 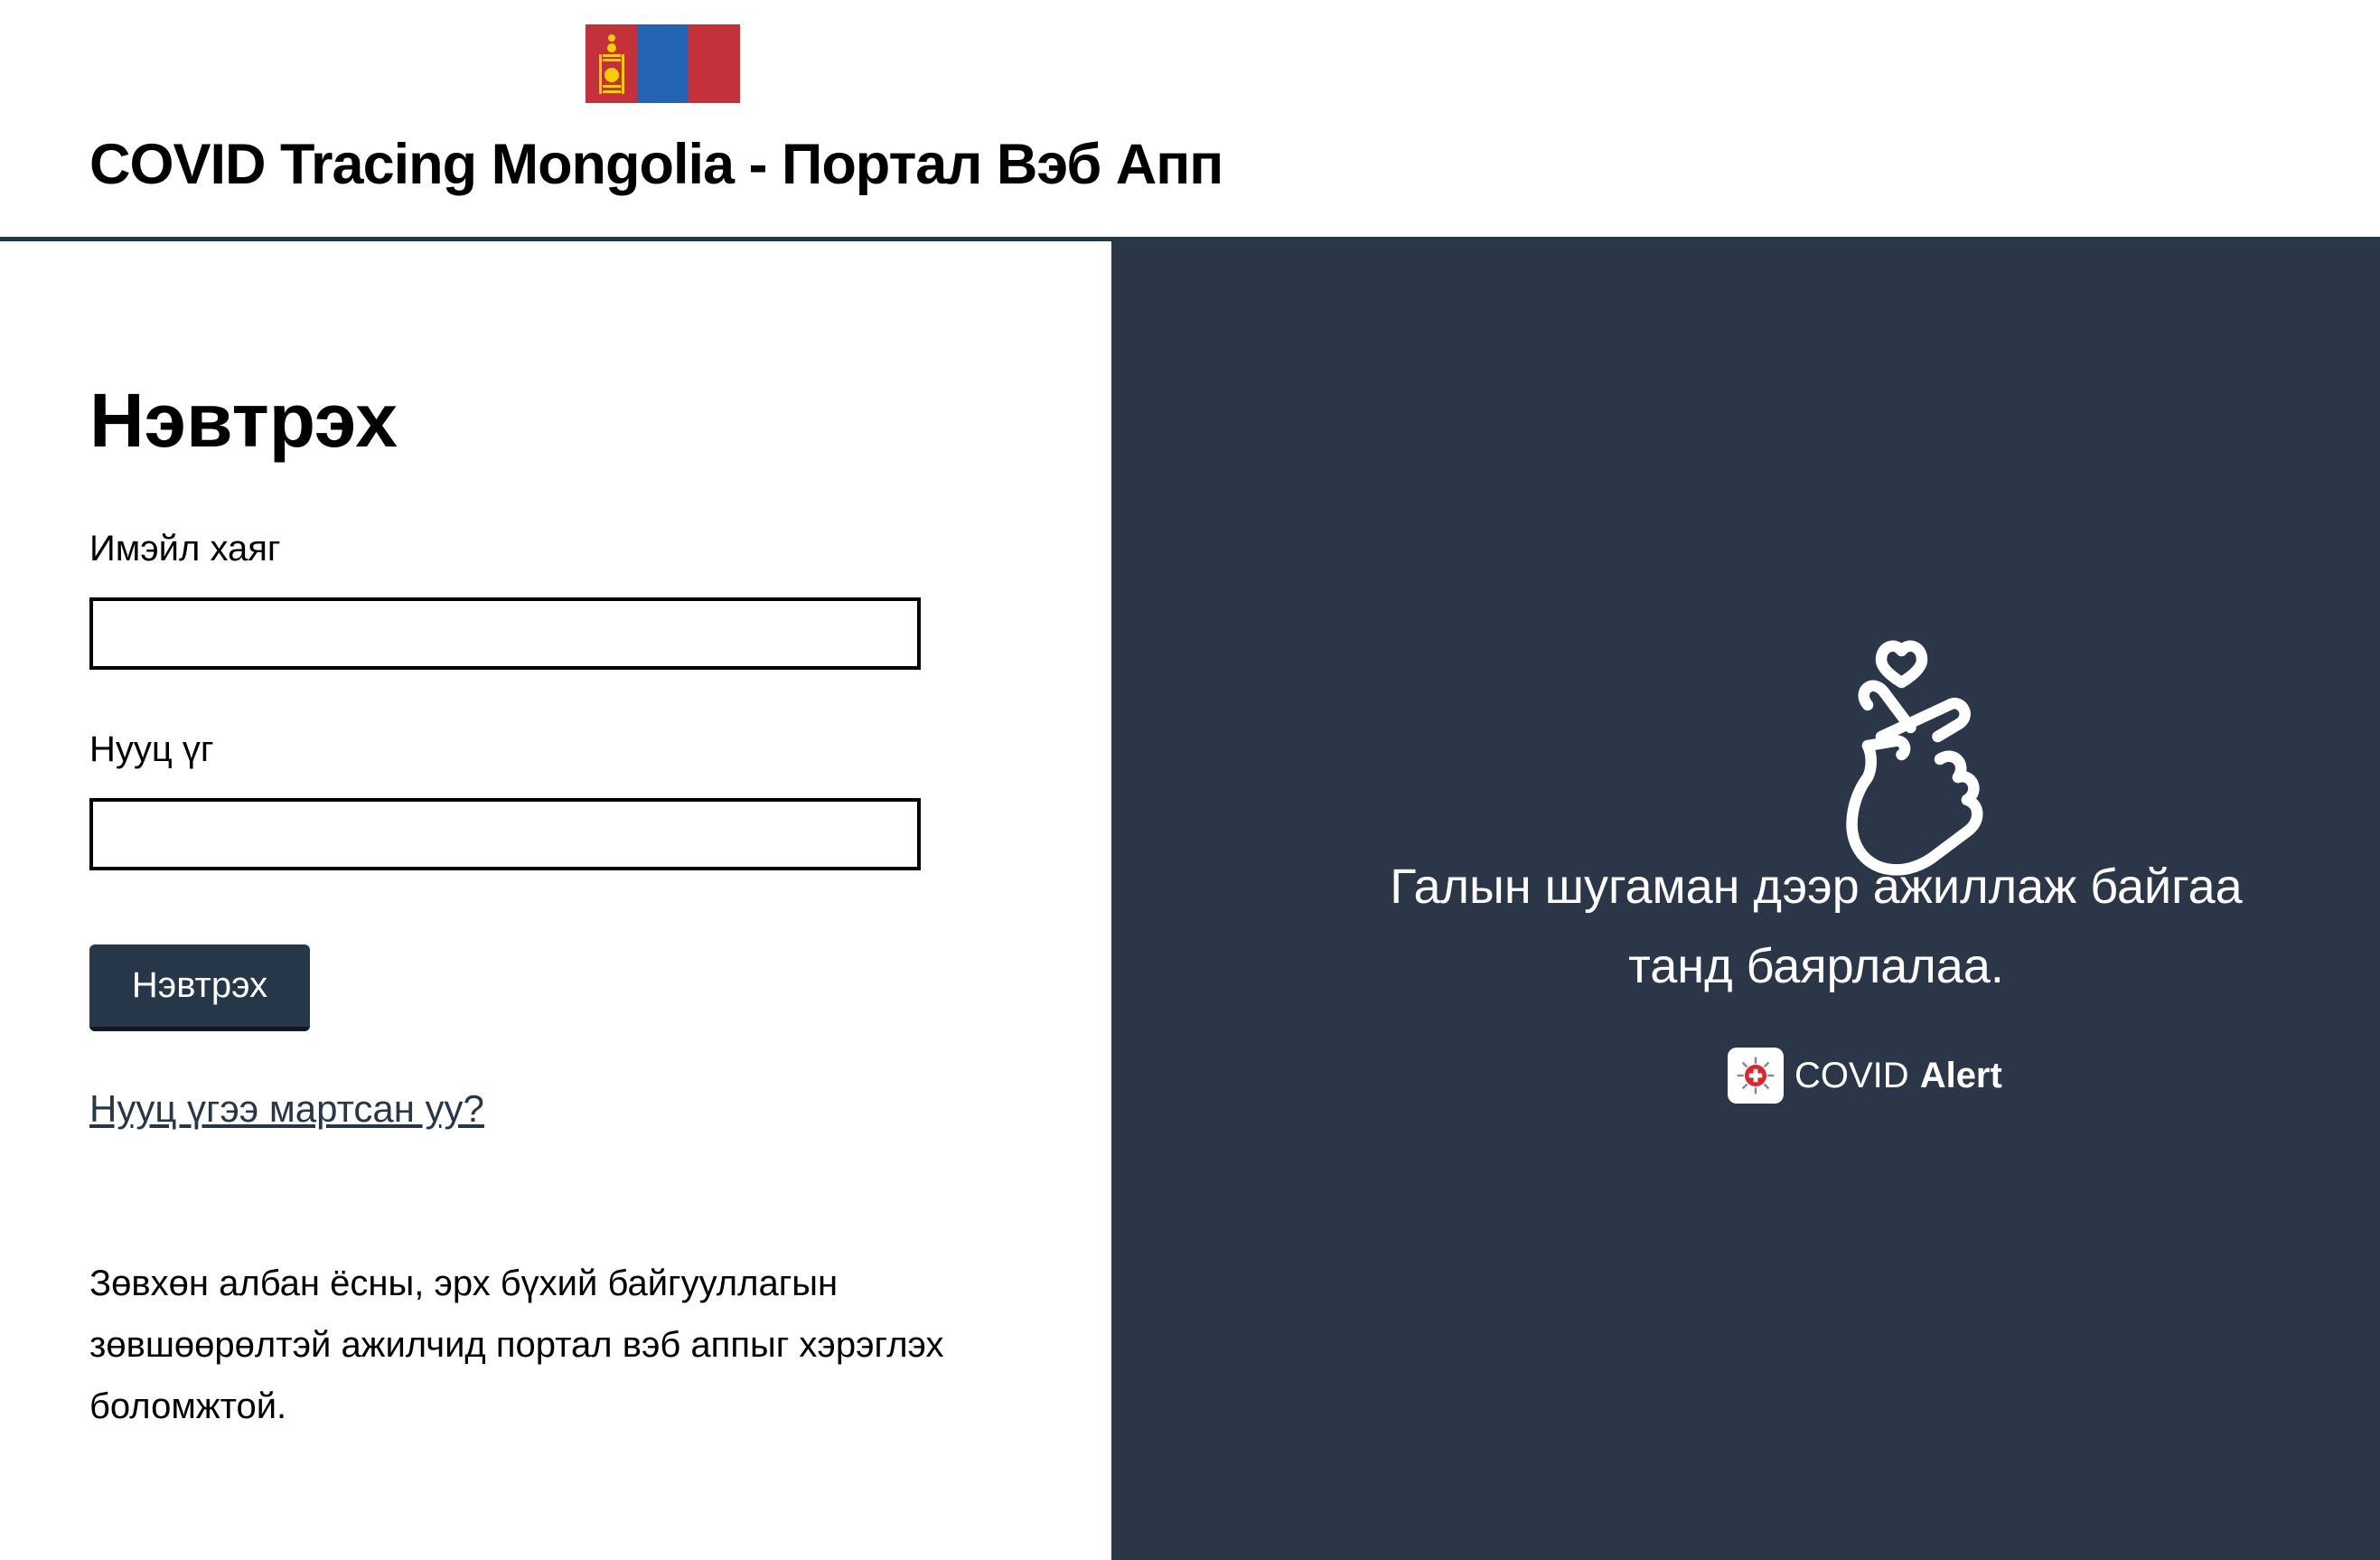 I want to click on email-label: Имэйл хаяг, so click(x=185, y=549).